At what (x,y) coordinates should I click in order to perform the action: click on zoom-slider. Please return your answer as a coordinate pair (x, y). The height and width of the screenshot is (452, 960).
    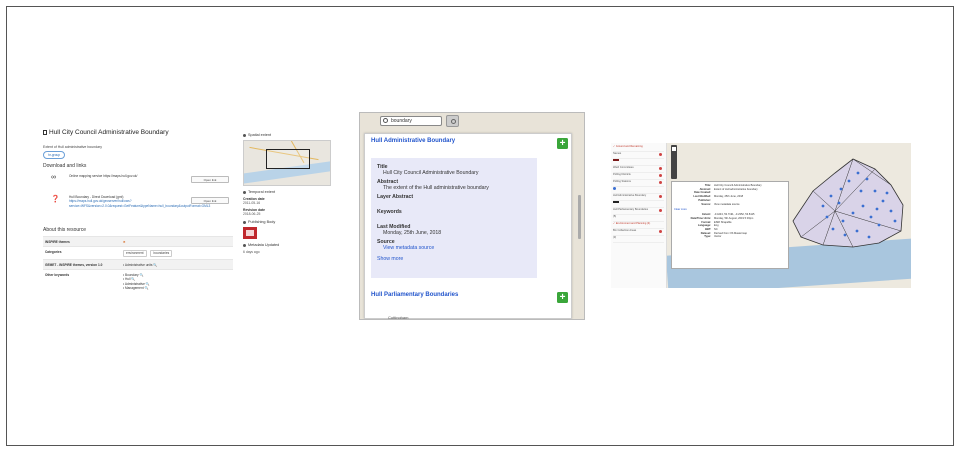
    Looking at the image, I should click on (674, 162).